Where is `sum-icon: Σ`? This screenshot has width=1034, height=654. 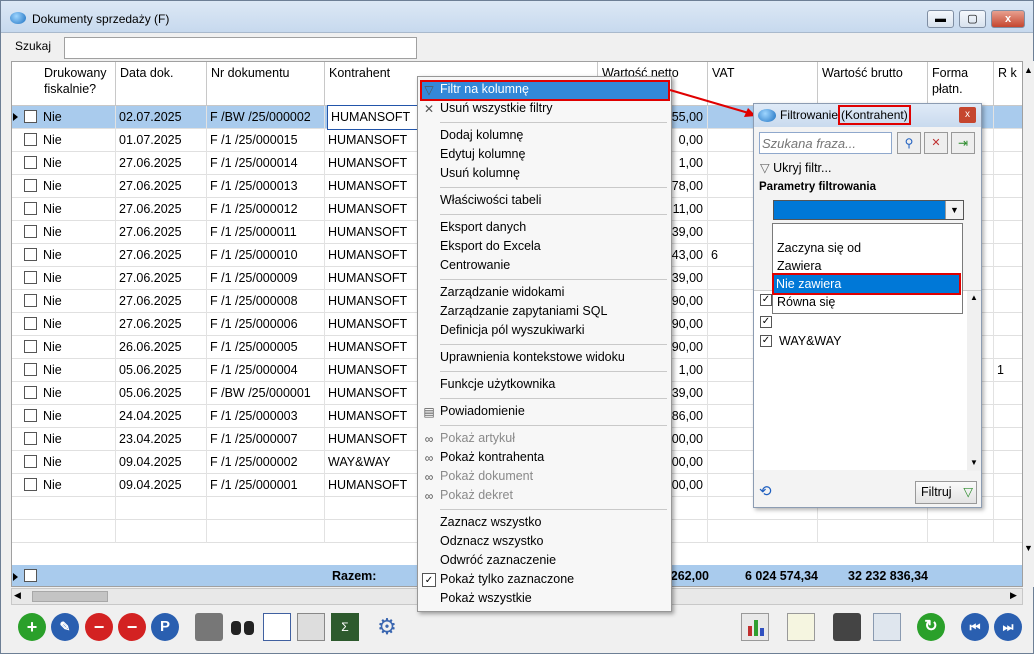
sum-icon: Σ is located at coordinates (345, 627).